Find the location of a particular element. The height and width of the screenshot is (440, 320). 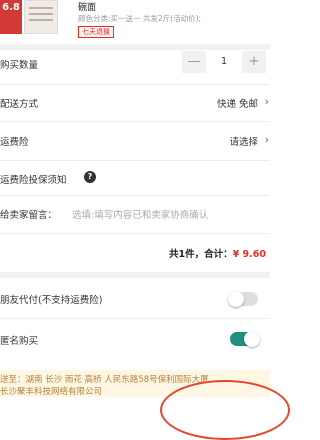

insurance-notice-label: 运费险投保须知 is located at coordinates (33, 180).